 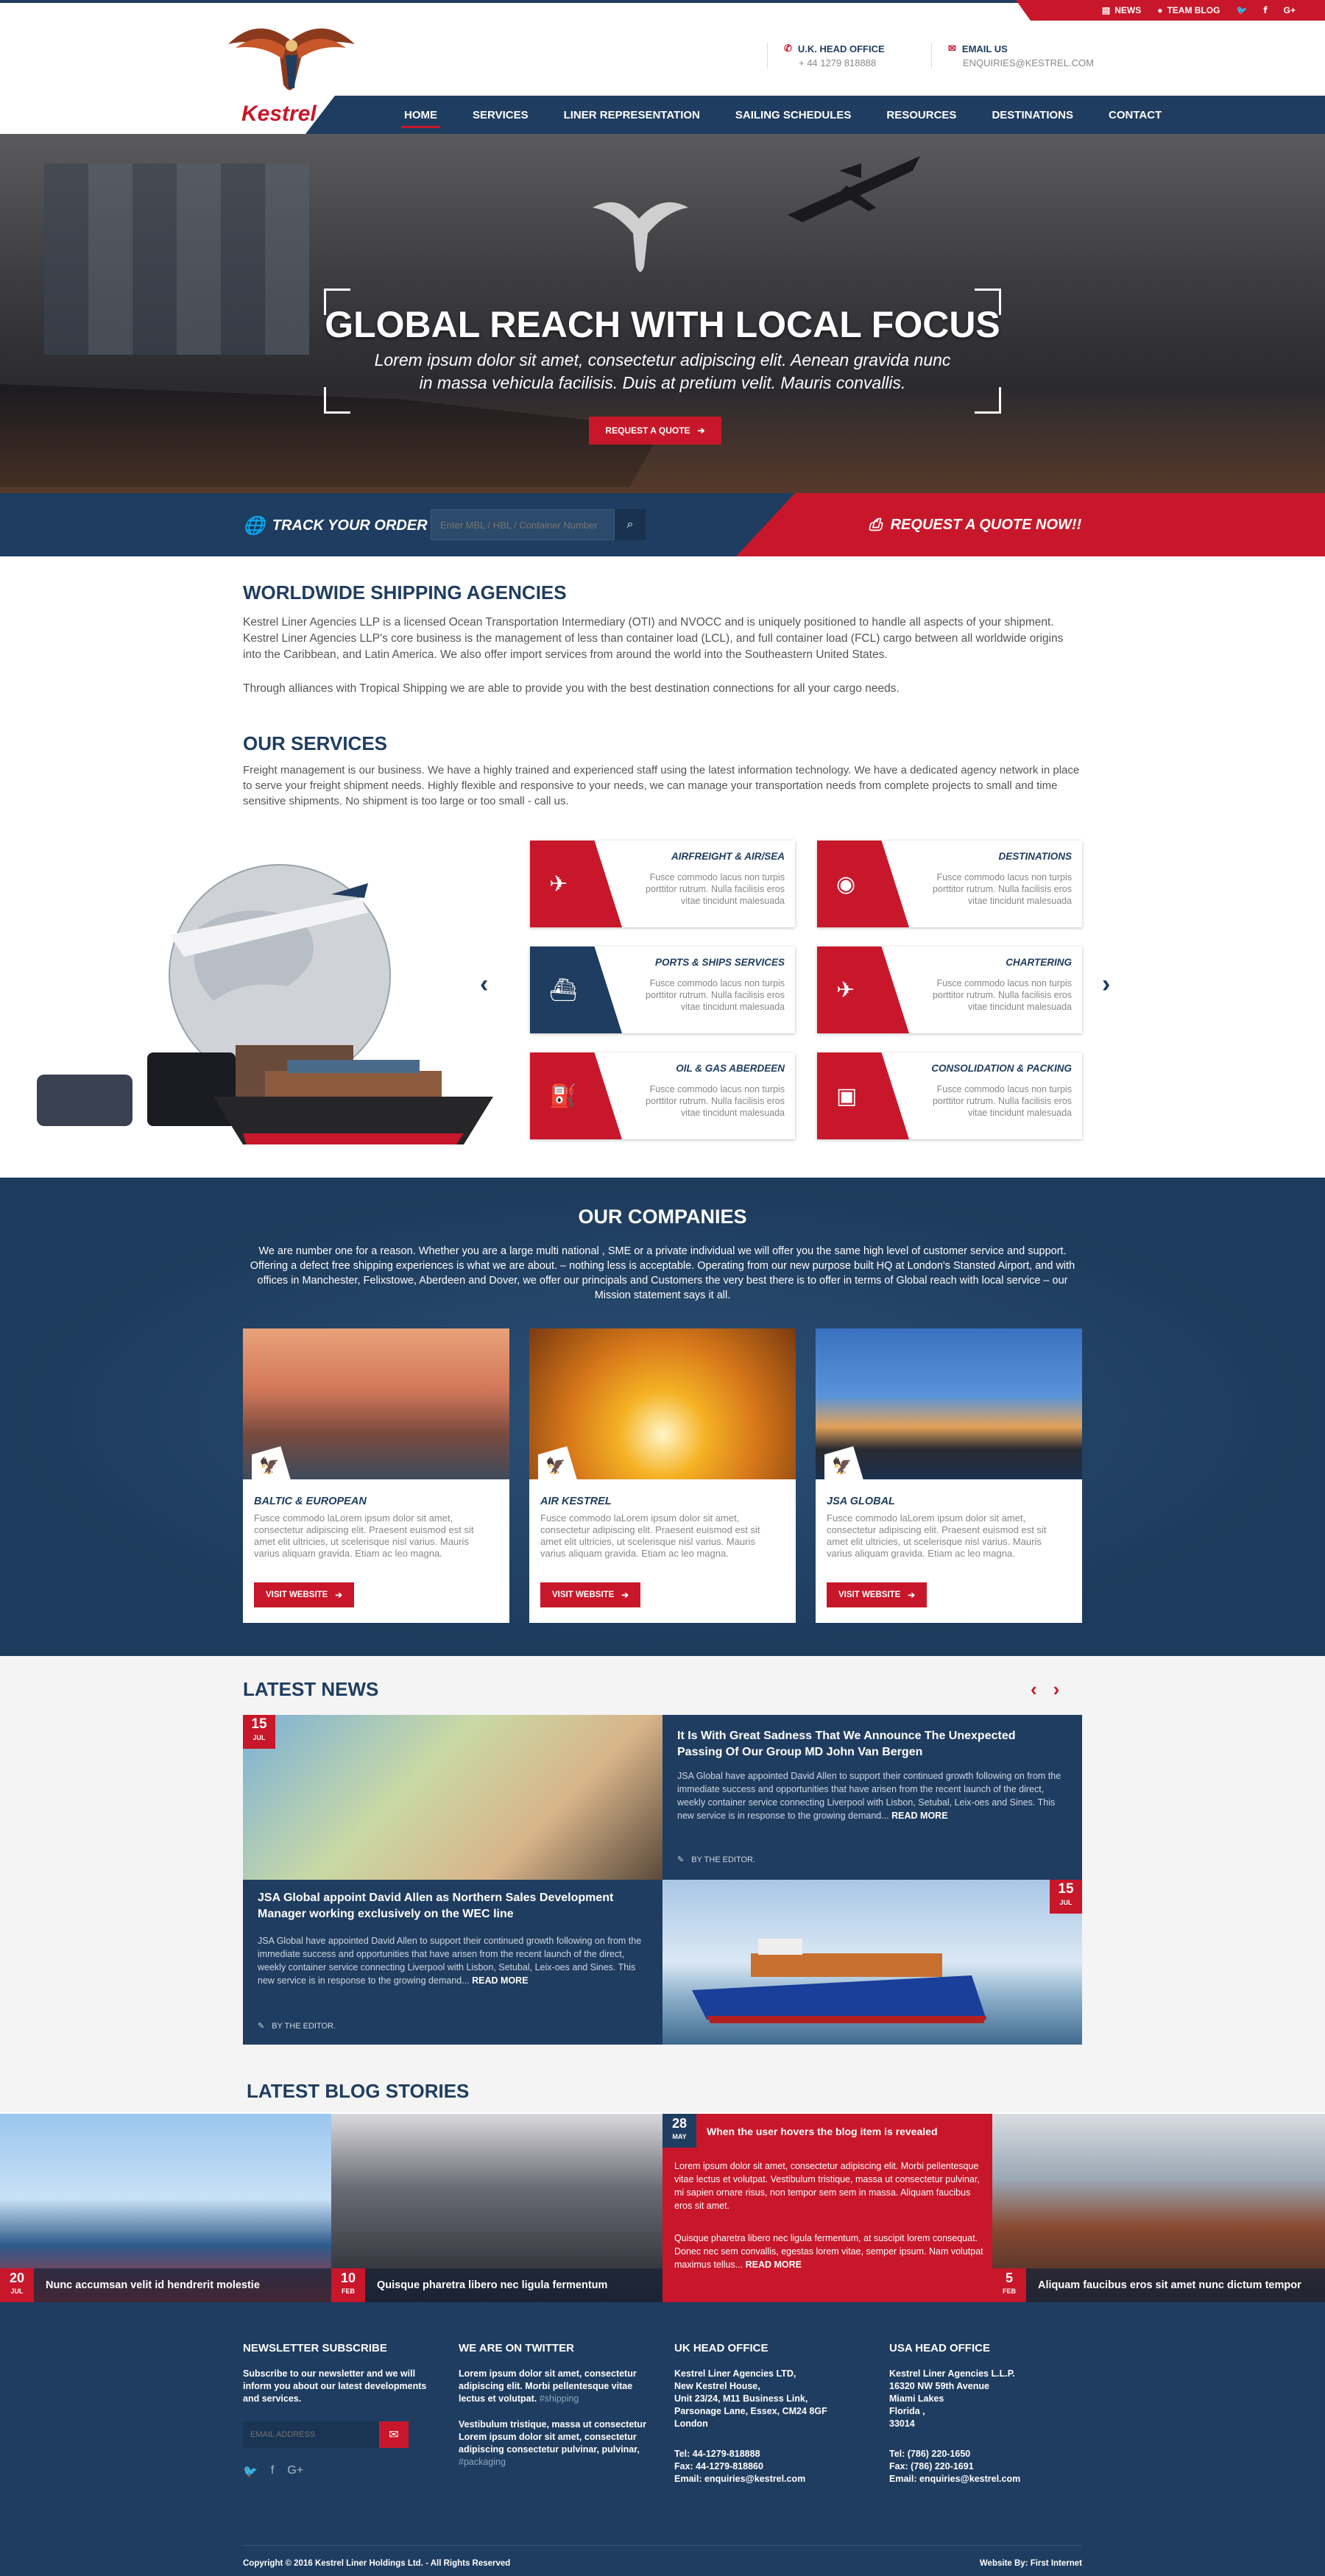 What do you see at coordinates (662, 1217) in the screenshot?
I see `companies-title: OUR COMPANIES` at bounding box center [662, 1217].